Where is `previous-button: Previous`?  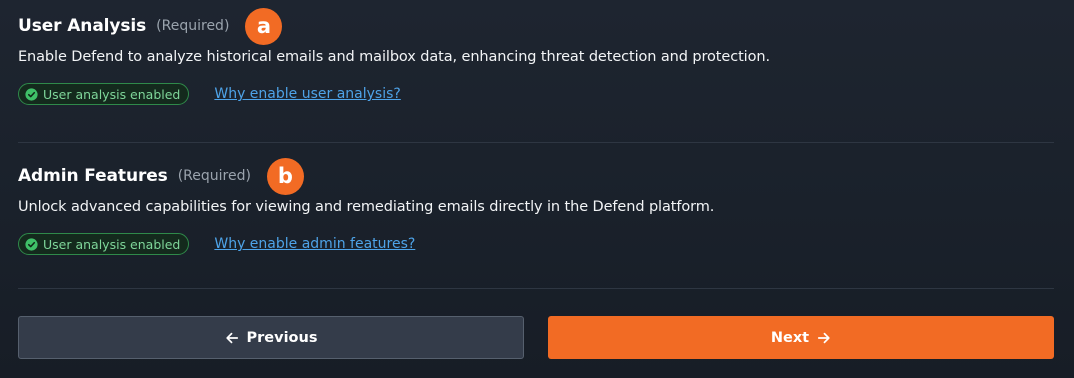 previous-button: Previous is located at coordinates (271, 337).